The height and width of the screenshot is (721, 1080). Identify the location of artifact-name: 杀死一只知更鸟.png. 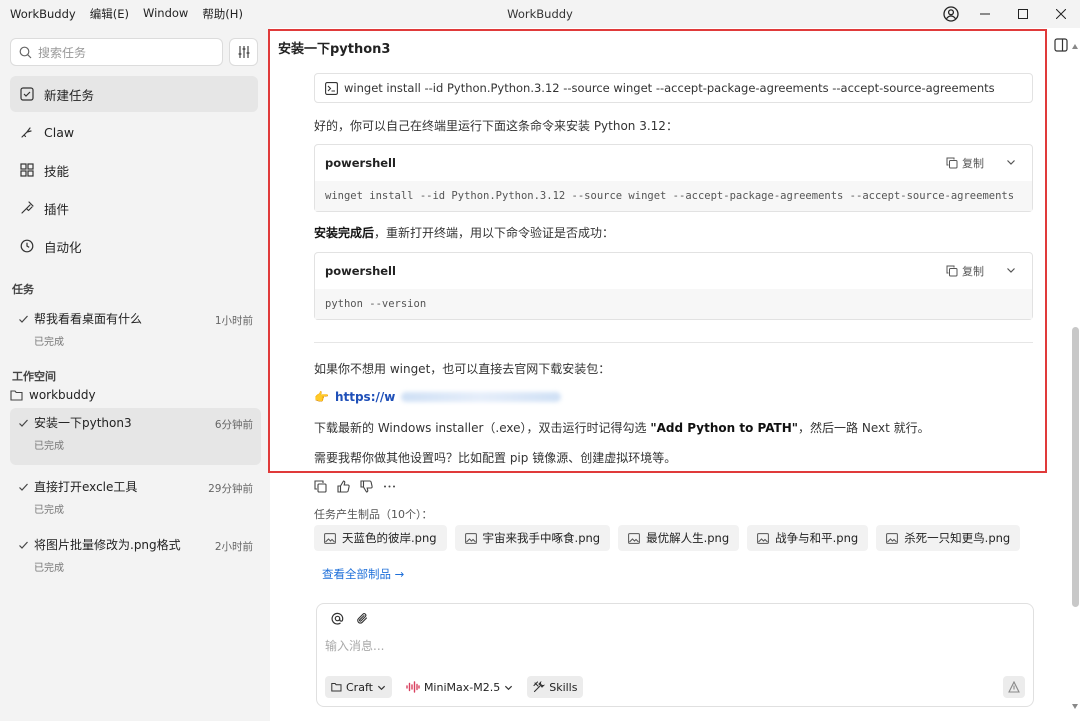
(957, 538).